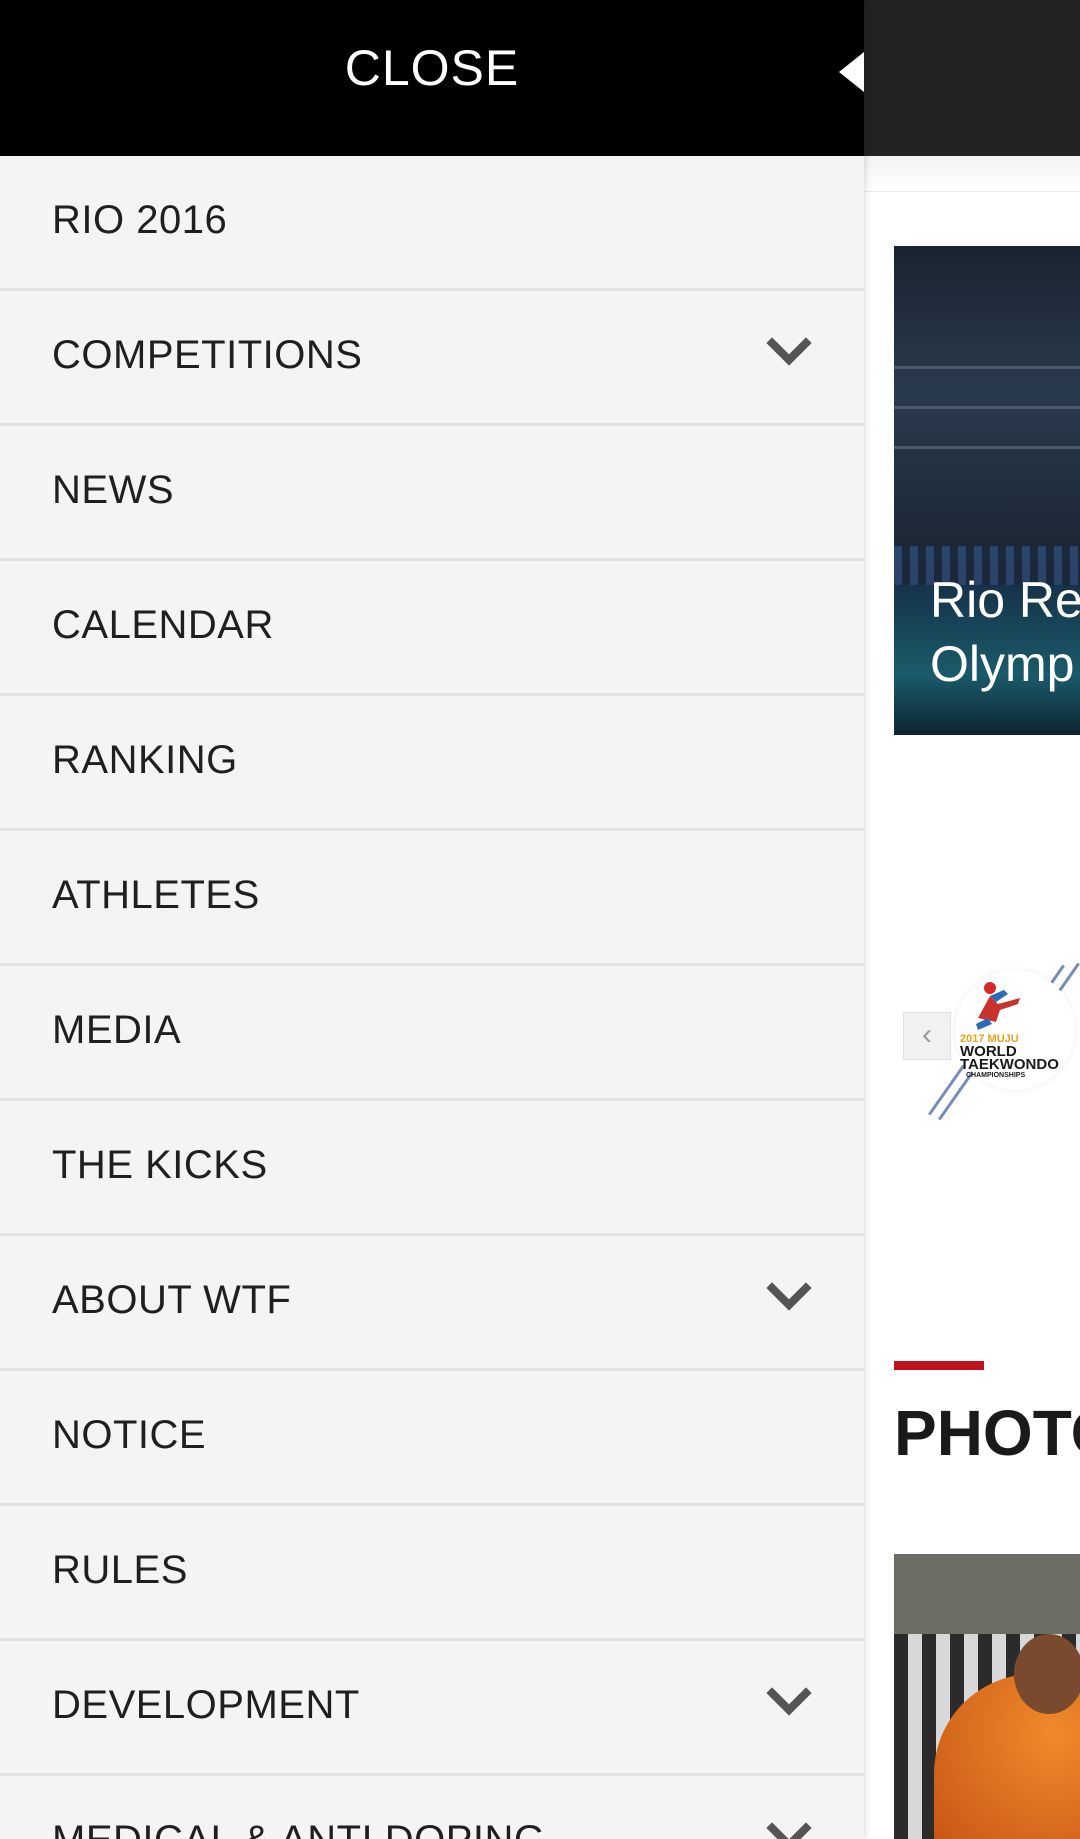 The image size is (1080, 1839). Describe the element at coordinates (927, 1036) in the screenshot. I see `banner-prev-button: ‹` at that location.